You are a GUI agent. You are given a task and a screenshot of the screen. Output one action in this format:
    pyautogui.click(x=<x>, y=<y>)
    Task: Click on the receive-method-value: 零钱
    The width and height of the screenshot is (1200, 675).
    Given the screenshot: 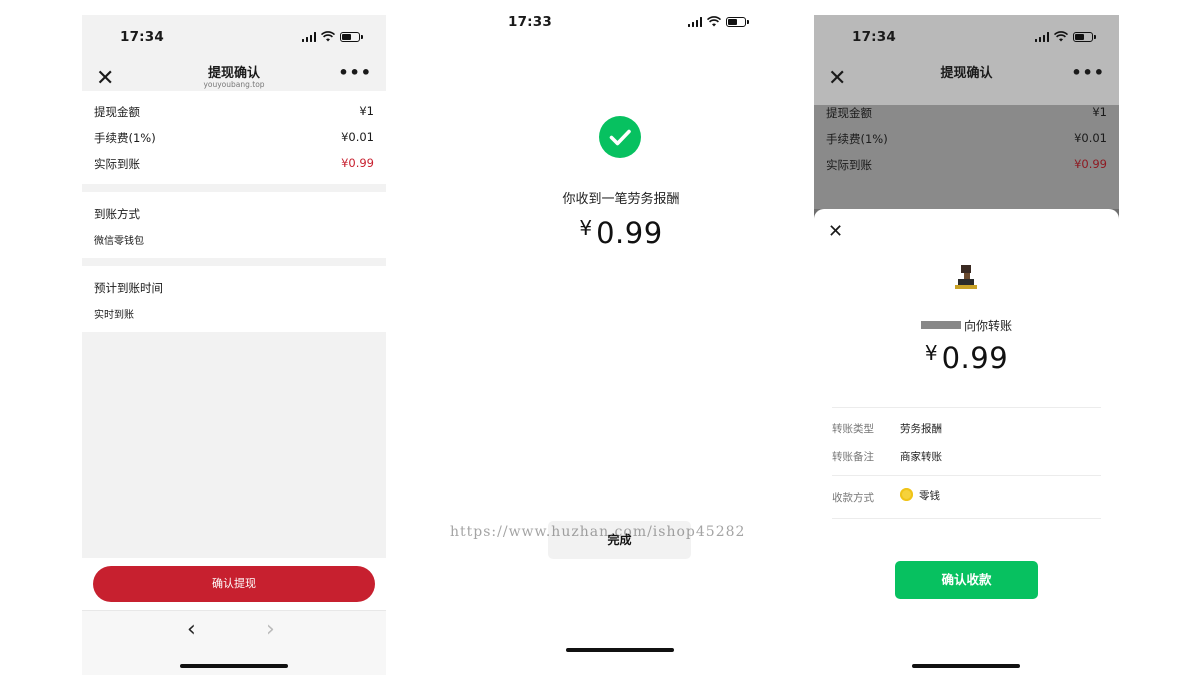 What is the action you would take?
    pyautogui.click(x=929, y=496)
    